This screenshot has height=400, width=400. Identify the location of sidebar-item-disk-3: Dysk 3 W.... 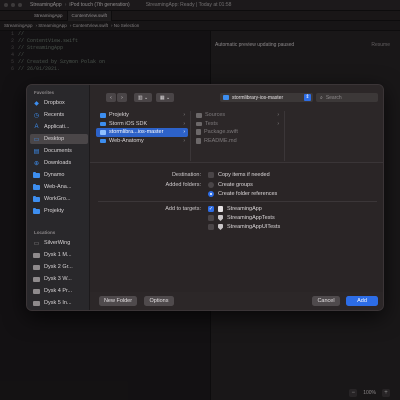
(59, 279).